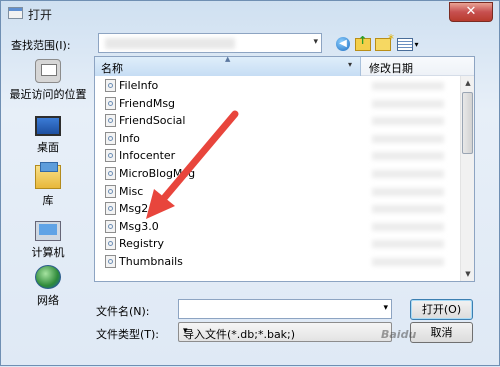 The width and height of the screenshot is (500, 367). What do you see at coordinates (277, 86) in the screenshot?
I see `file-row: FileInfo` at bounding box center [277, 86].